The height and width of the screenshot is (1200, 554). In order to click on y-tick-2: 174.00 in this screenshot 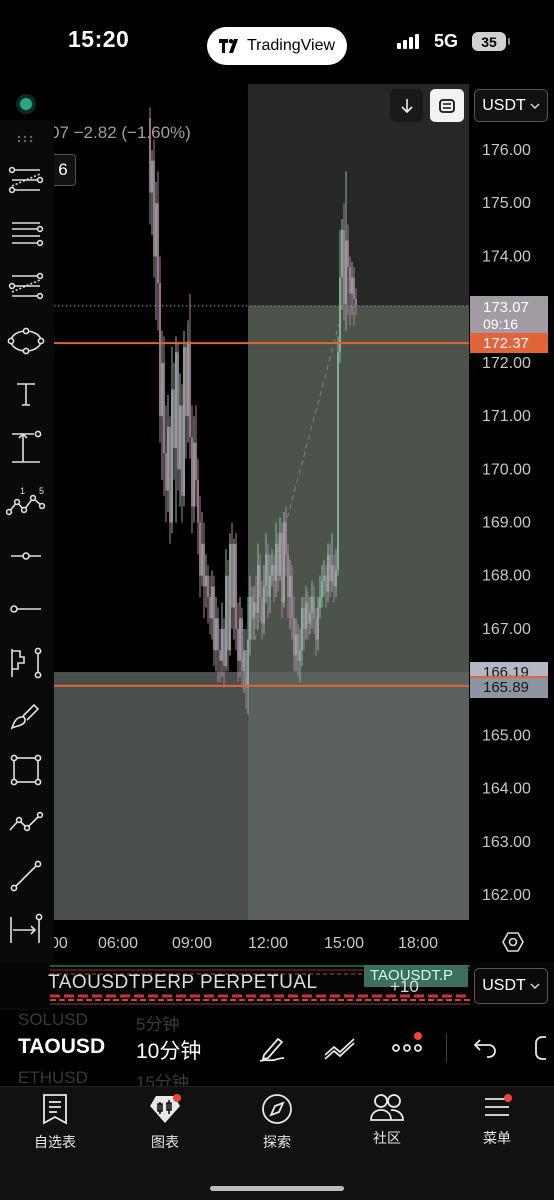, I will do `click(506, 256)`.